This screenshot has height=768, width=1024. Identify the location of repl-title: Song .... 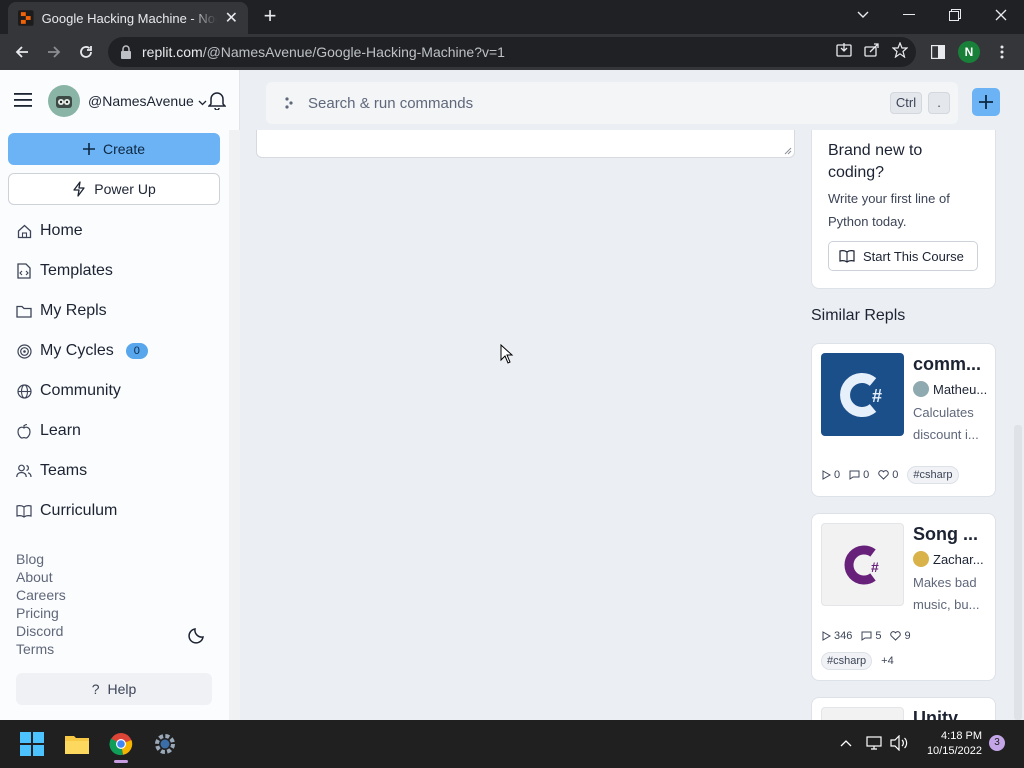
(953, 534).